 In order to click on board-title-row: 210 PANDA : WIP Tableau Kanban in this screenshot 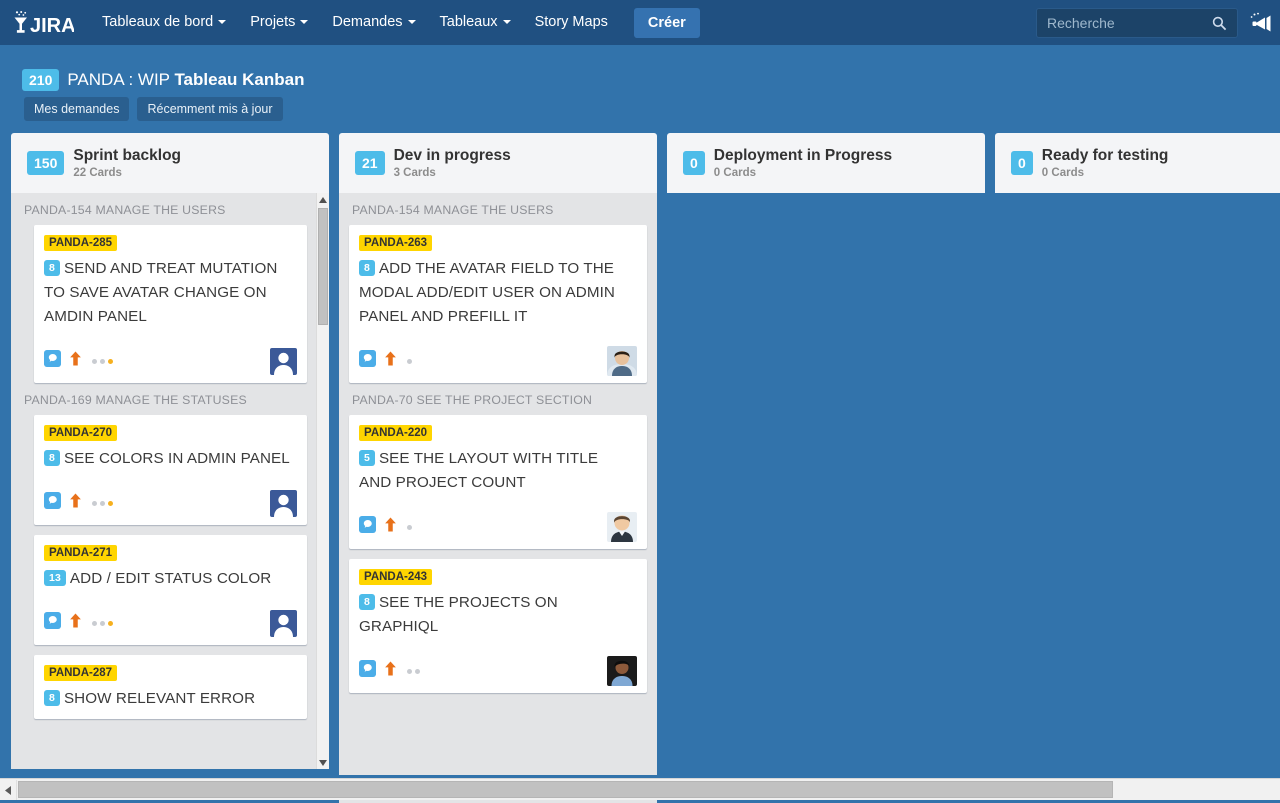, I will do `click(163, 80)`.